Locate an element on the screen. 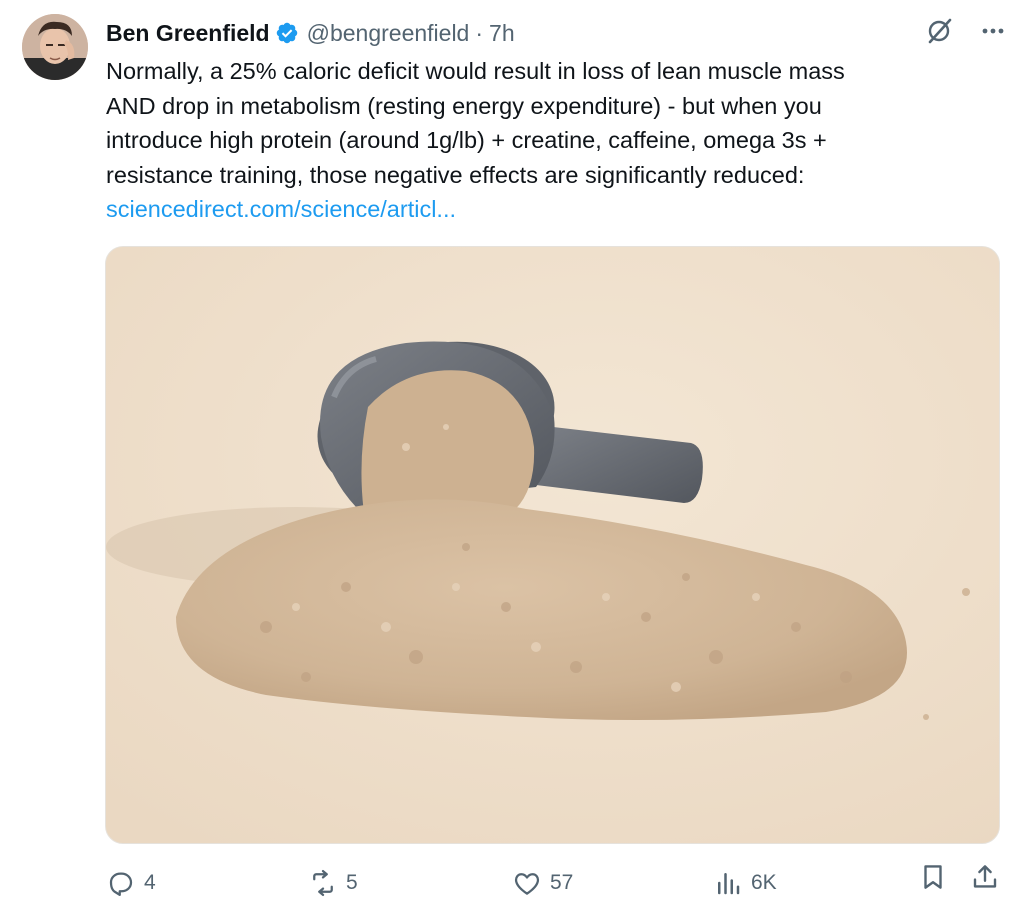 This screenshot has width=1024, height=917. views-count: 6K is located at coordinates (764, 882).